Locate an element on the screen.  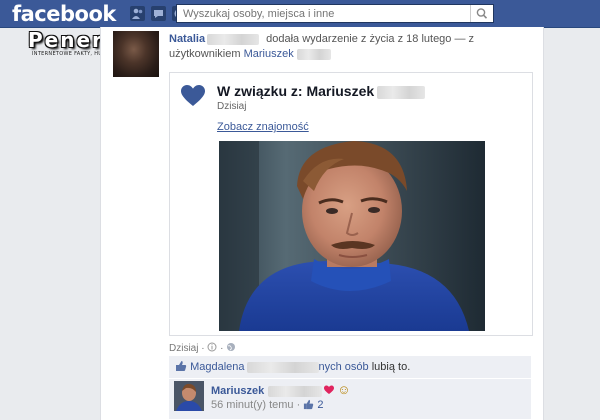
author-avatar is located at coordinates (136, 54).